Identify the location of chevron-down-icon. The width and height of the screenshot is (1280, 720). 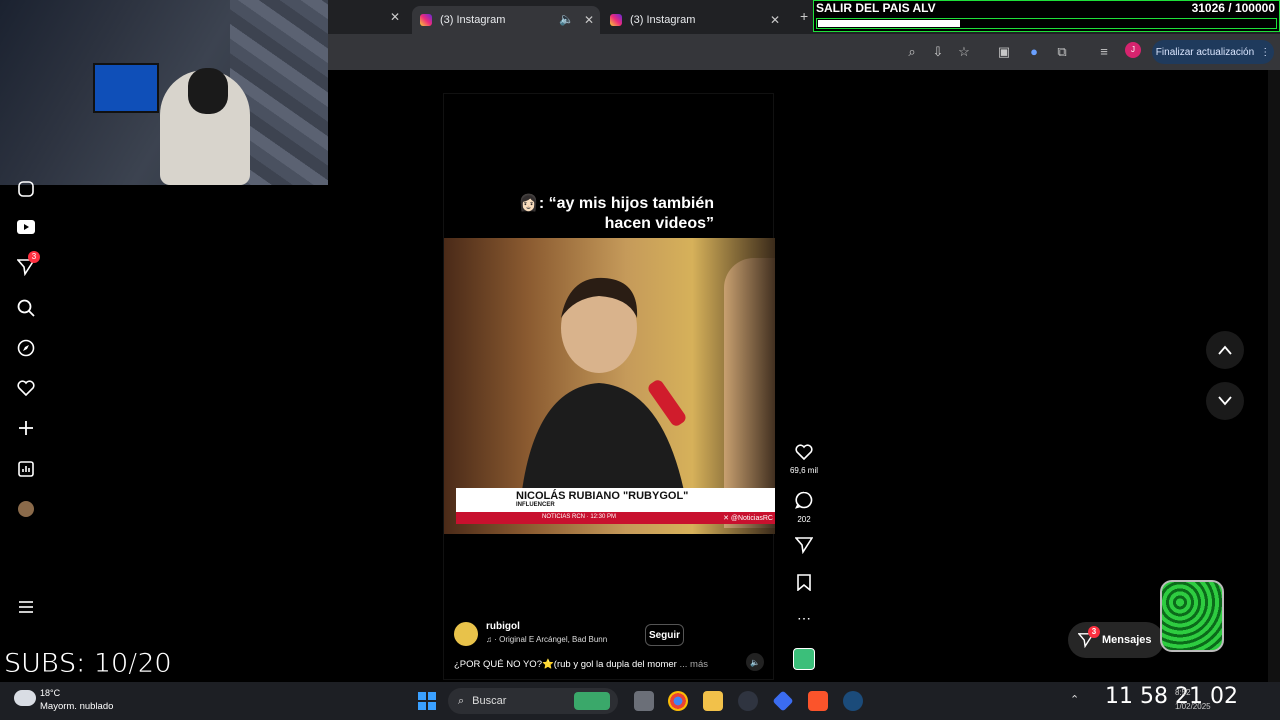
(1225, 401).